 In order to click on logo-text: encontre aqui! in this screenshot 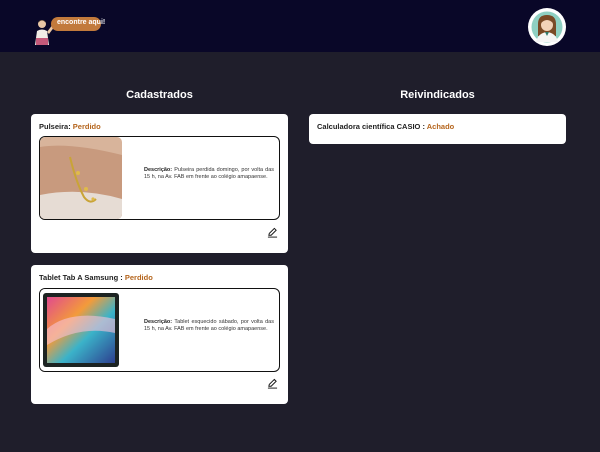, I will do `click(81, 22)`.